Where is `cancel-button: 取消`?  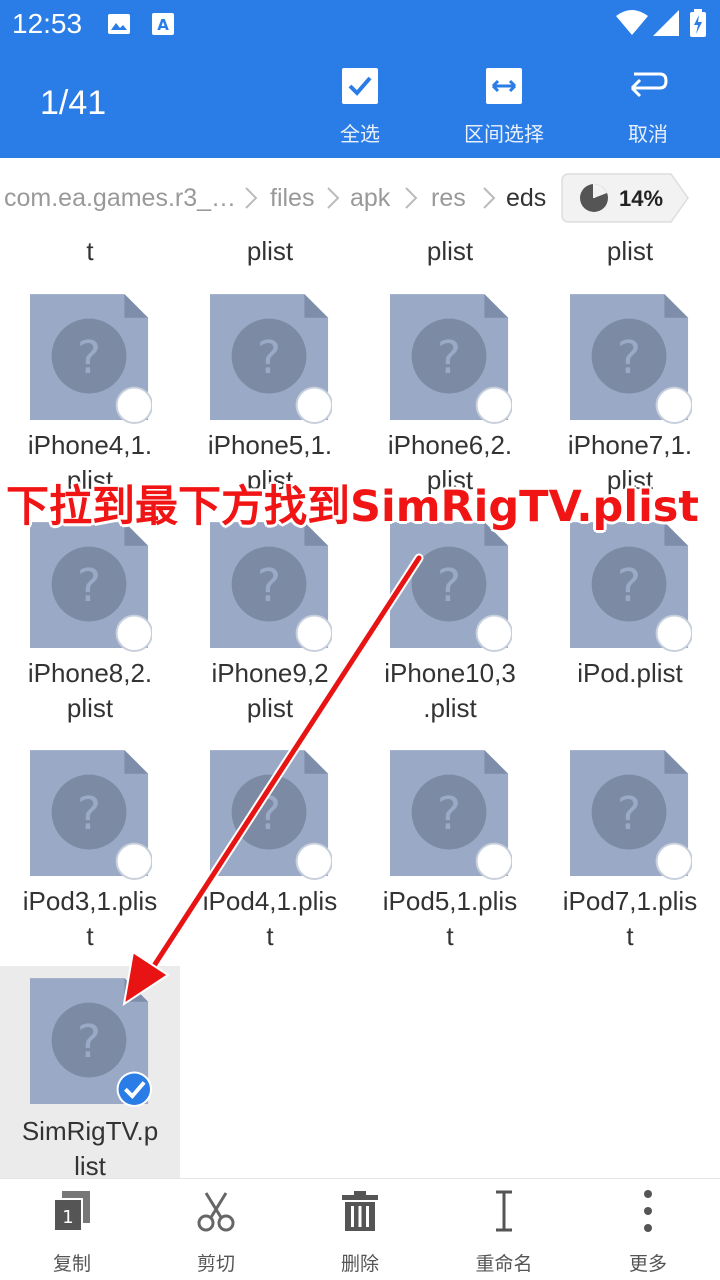
cancel-button: 取消 is located at coordinates (648, 106).